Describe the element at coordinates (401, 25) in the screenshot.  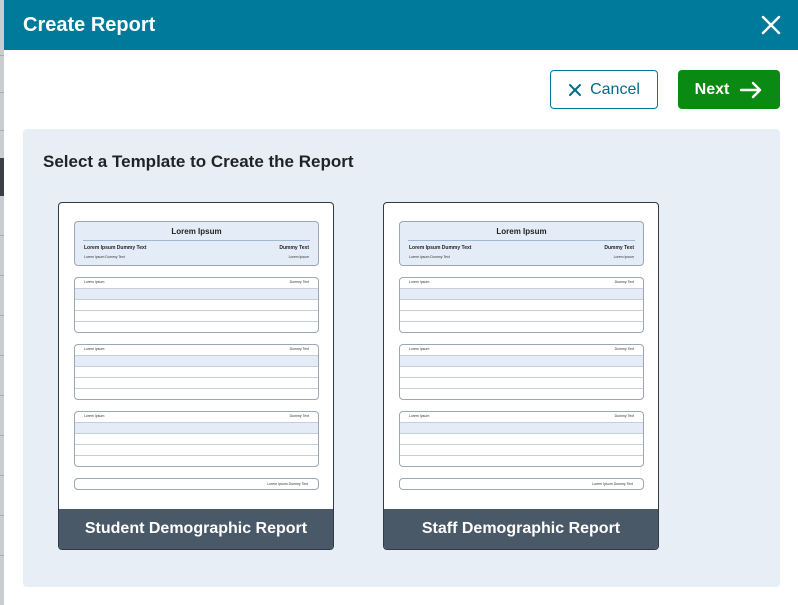
I see `dialog-header: Create Report` at that location.